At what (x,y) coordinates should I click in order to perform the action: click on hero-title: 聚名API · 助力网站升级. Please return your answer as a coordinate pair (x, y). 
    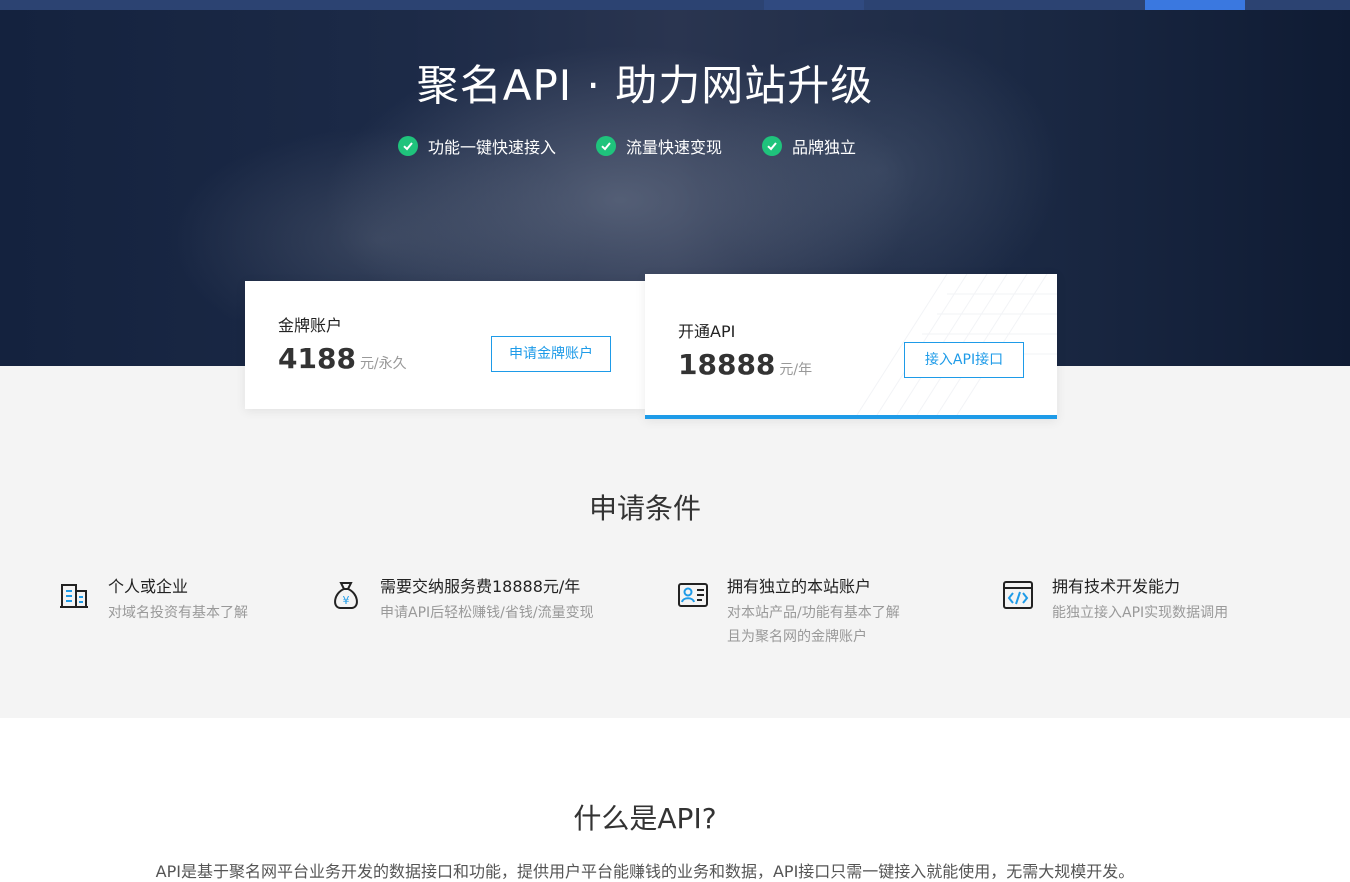
    Looking at the image, I should click on (645, 85).